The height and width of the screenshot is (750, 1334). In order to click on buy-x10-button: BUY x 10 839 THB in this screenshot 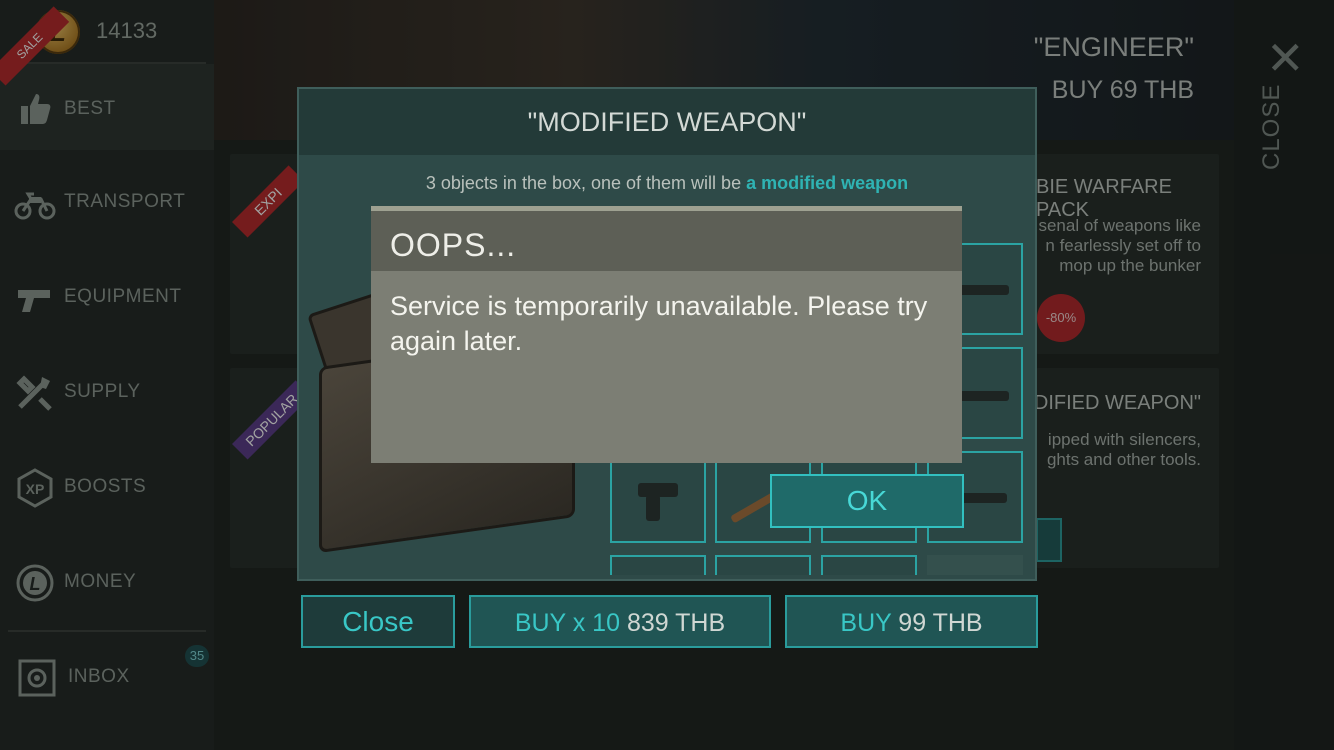, I will do `click(620, 621)`.